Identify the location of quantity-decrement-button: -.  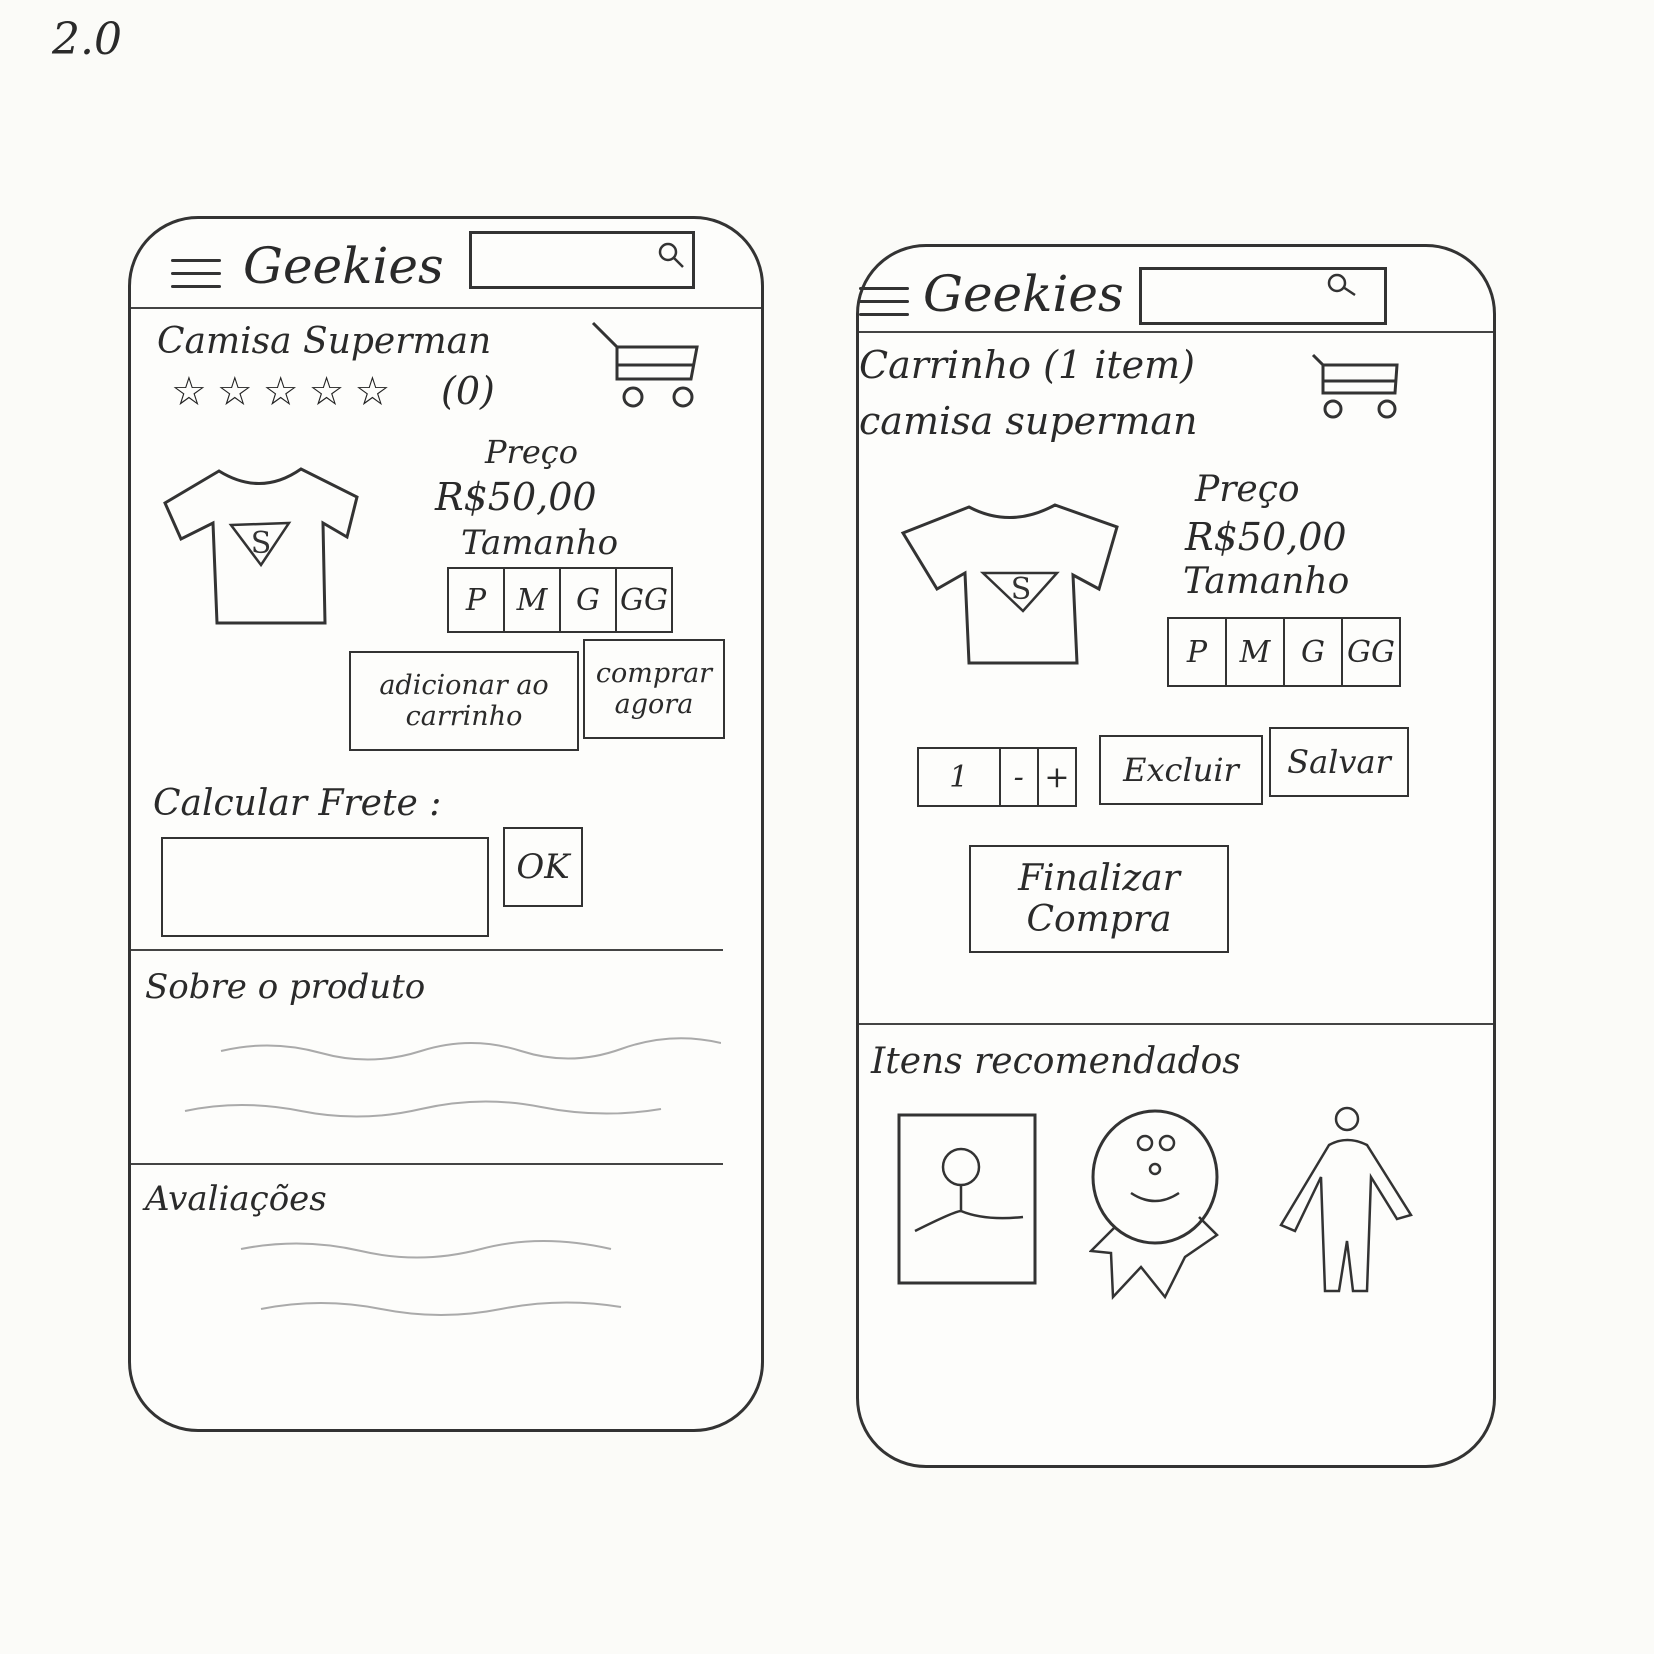
(1020, 777).